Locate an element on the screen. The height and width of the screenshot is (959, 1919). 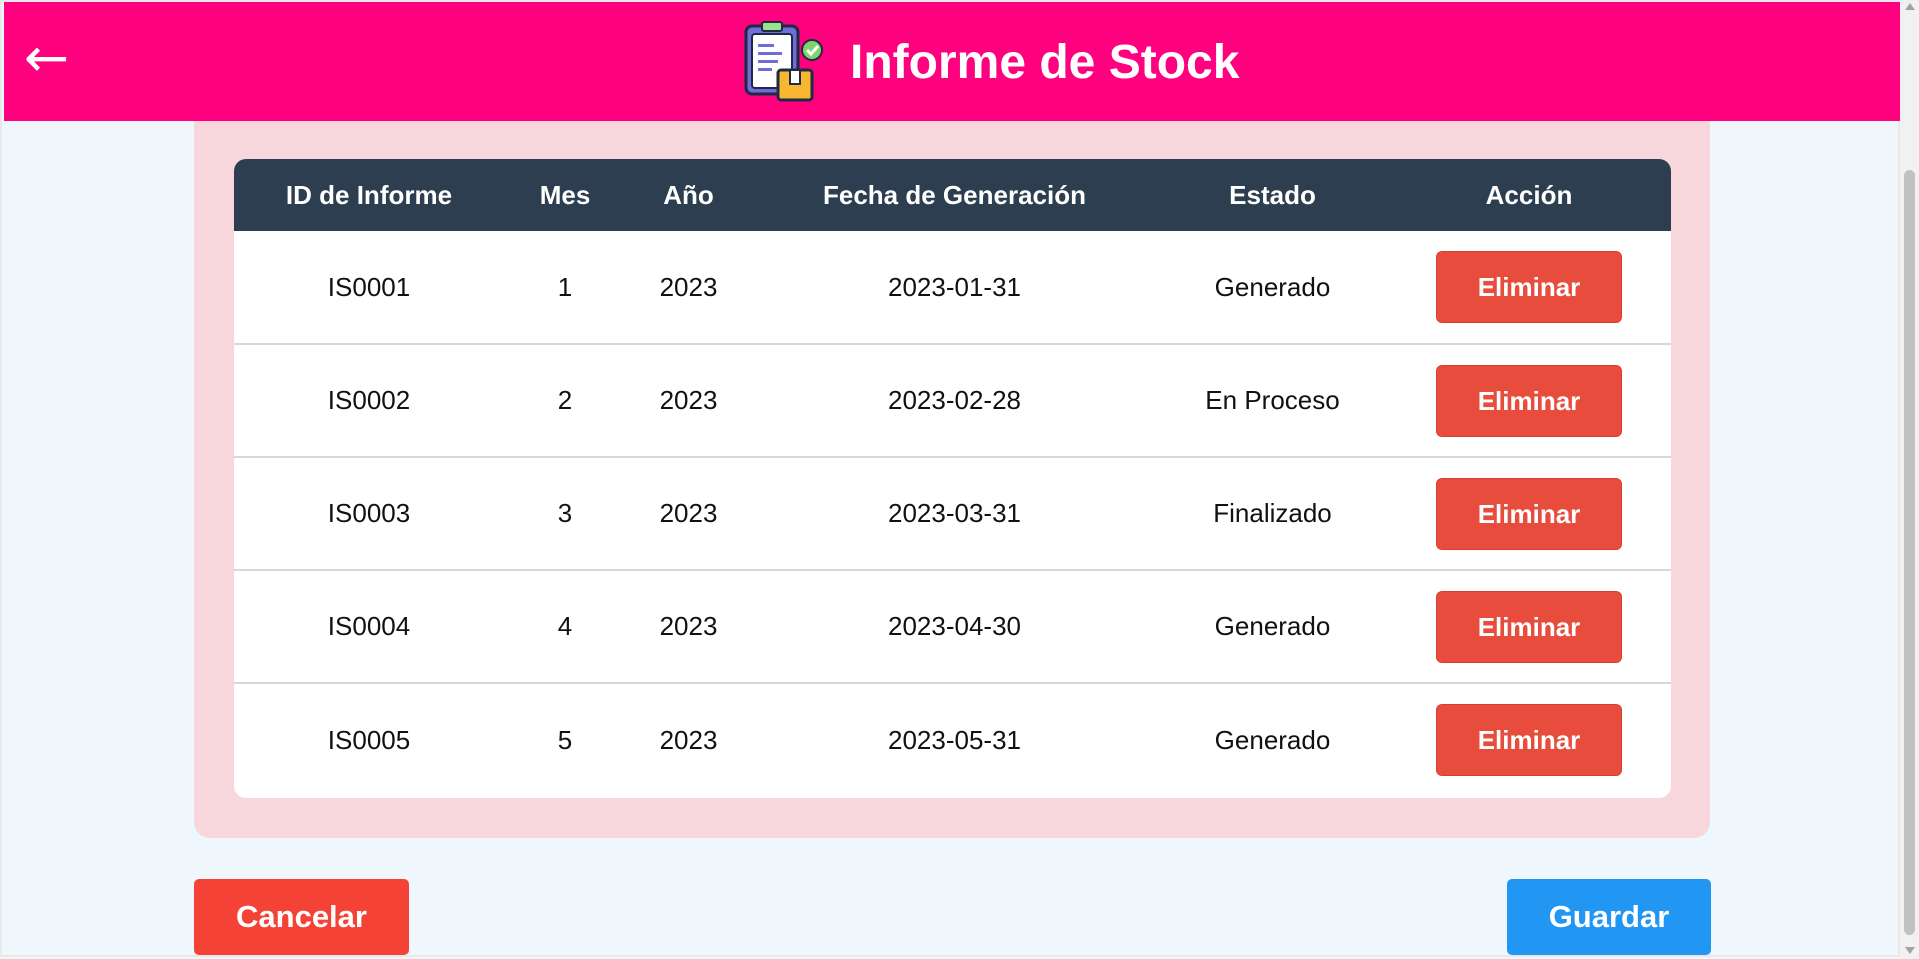
column-header-anio: Año is located at coordinates (688, 194).